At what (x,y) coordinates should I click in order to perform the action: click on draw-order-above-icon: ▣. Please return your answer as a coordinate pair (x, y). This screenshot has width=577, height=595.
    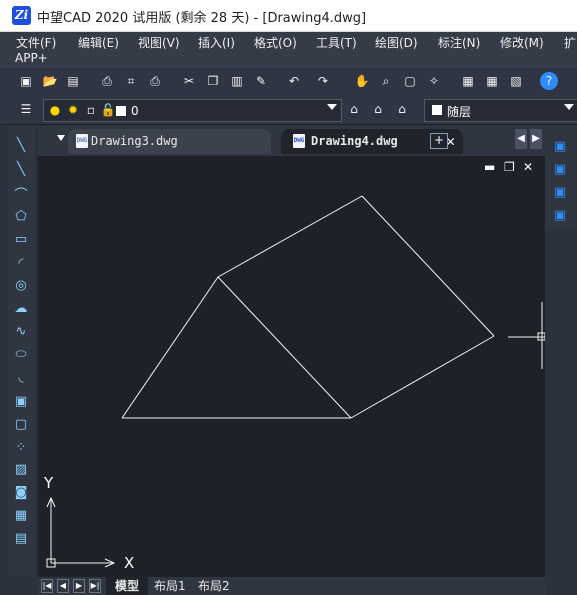
    Looking at the image, I should click on (560, 192).